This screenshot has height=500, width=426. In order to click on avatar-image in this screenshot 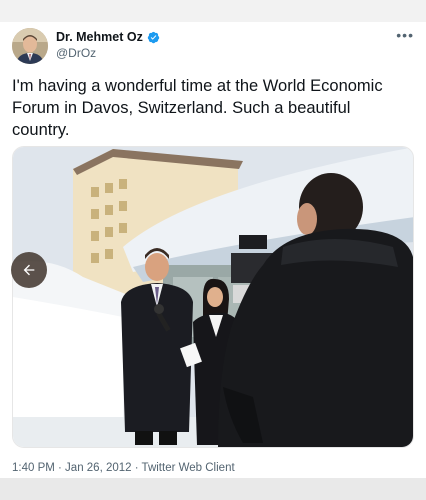, I will do `click(30, 46)`.